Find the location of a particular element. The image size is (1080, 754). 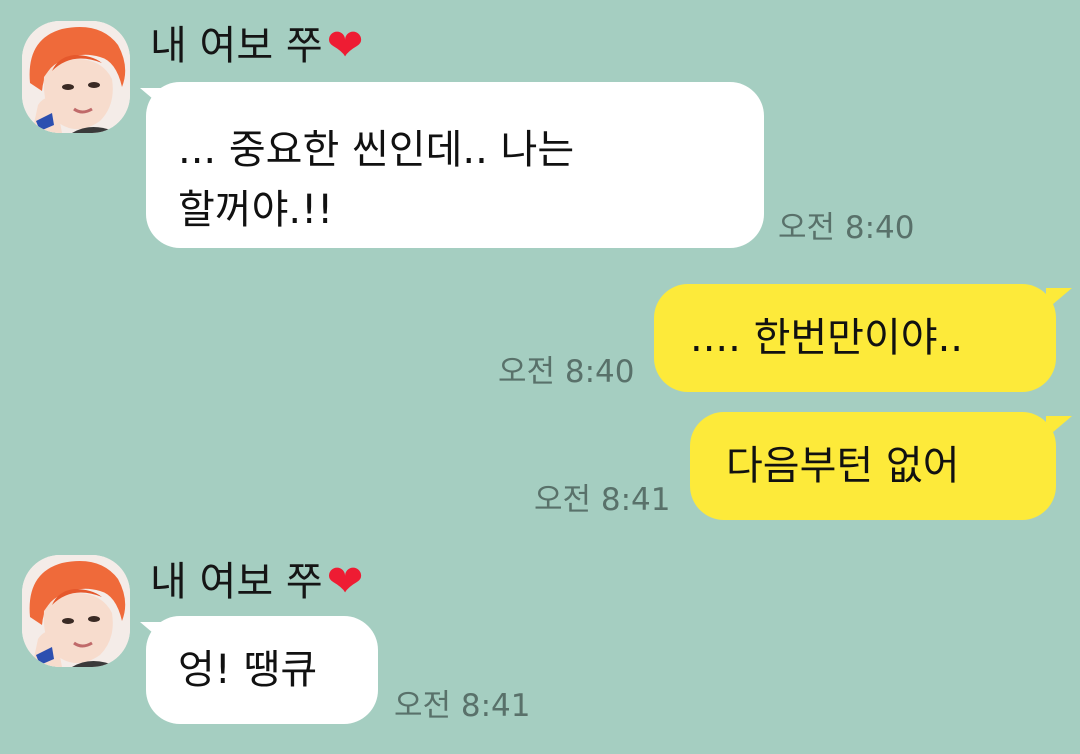

message-bubble-incoming: 엉! 땡큐 is located at coordinates (262, 670).